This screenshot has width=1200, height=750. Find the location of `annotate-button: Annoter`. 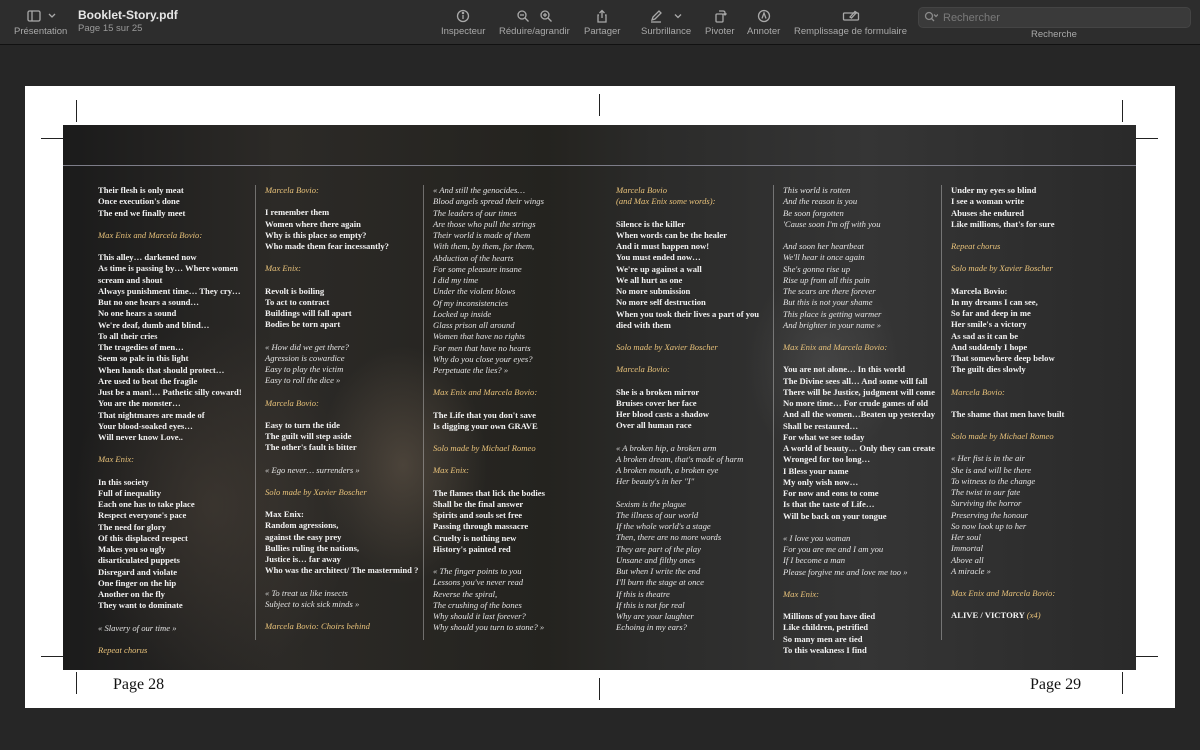

annotate-button: Annoter is located at coordinates (763, 21).